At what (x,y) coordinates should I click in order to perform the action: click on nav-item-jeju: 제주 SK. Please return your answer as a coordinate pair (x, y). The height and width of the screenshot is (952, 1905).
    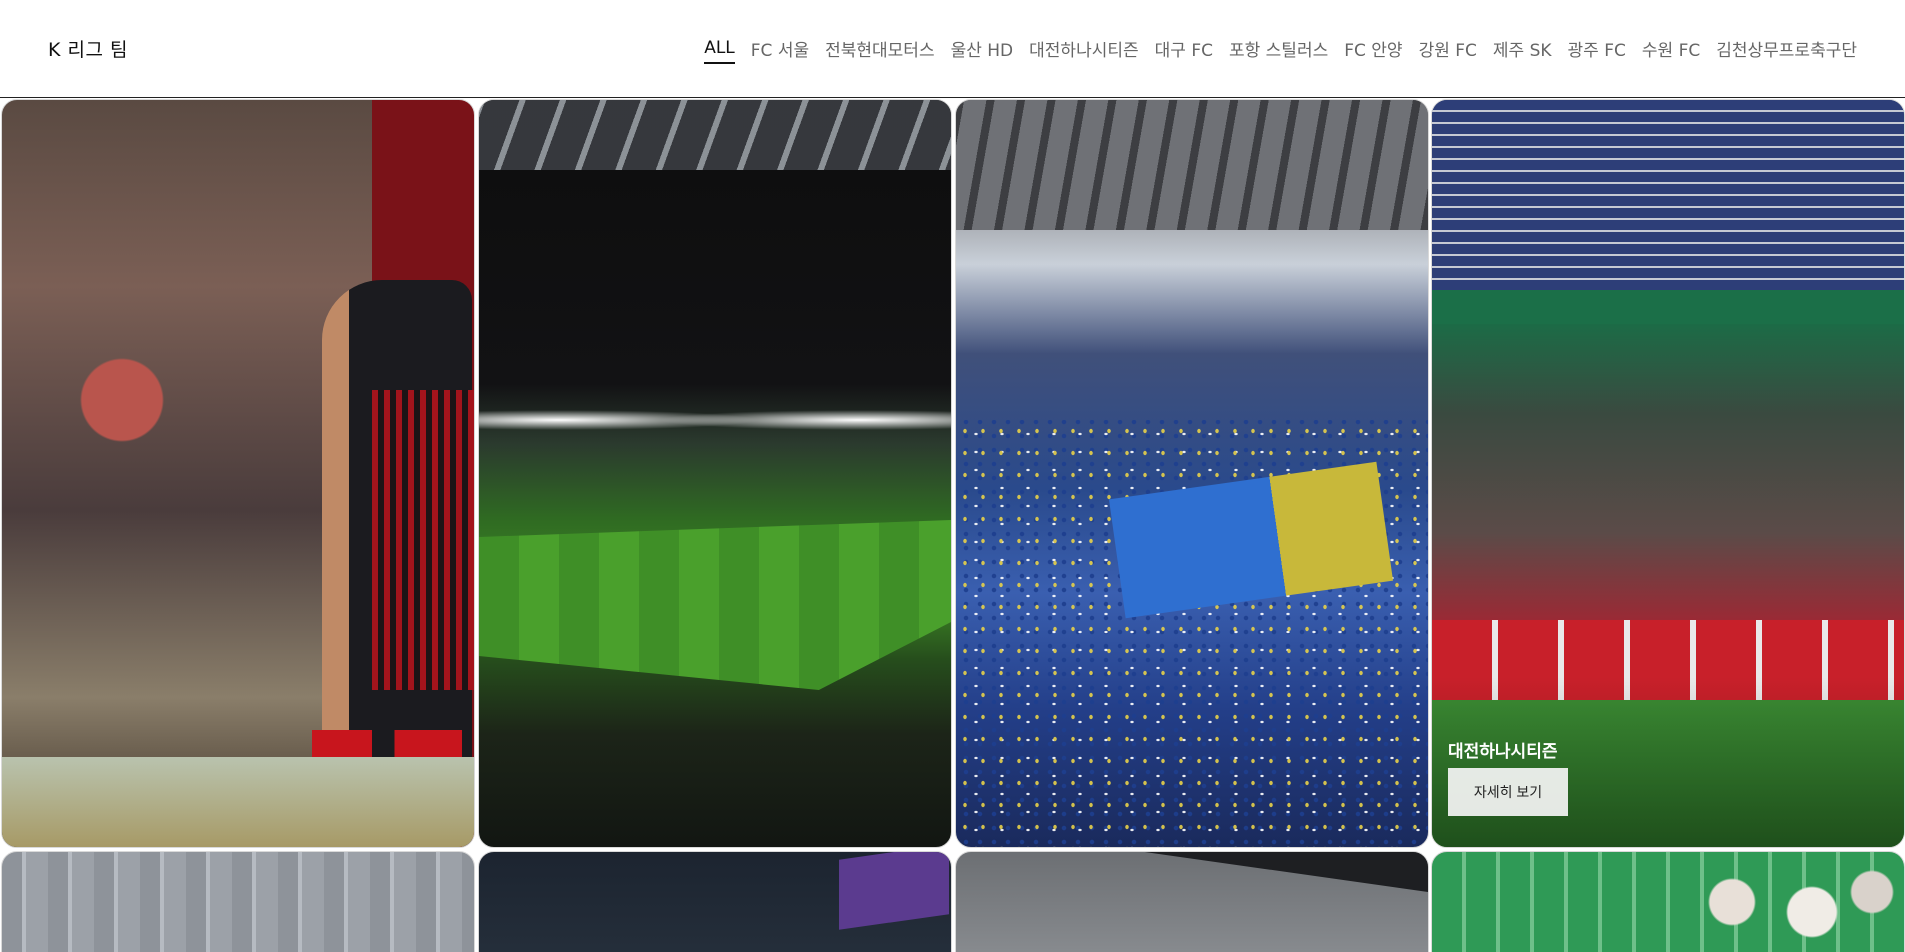
    Looking at the image, I should click on (1522, 48).